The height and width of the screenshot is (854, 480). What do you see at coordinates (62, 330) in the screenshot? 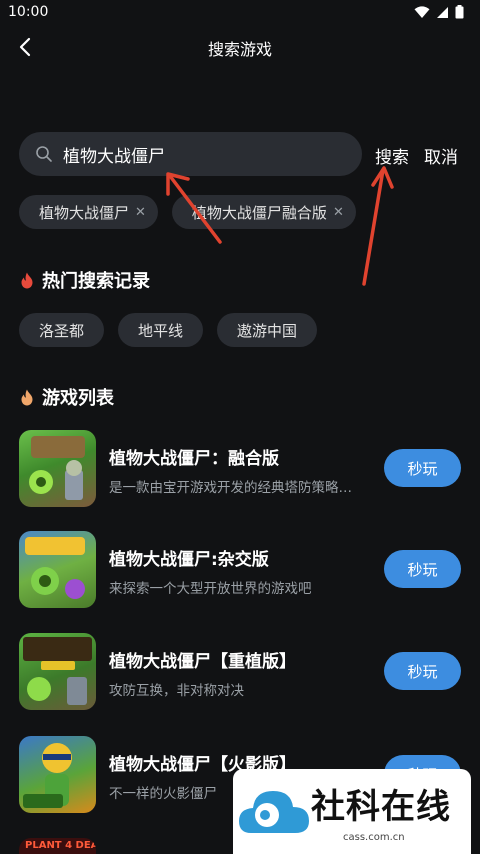
I see `hot-search-chip: 洛圣都` at bounding box center [62, 330].